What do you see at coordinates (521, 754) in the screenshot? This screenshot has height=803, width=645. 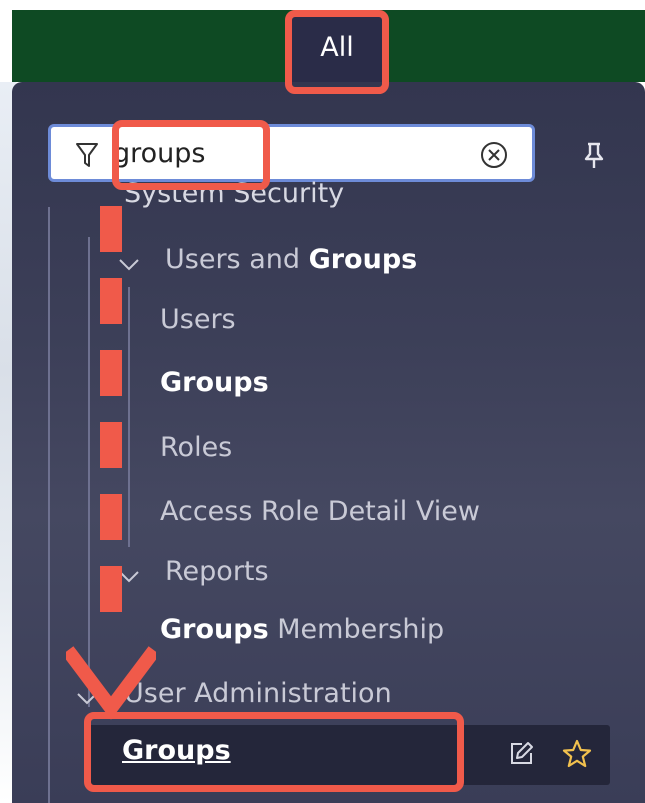 I see `edit-icon` at bounding box center [521, 754].